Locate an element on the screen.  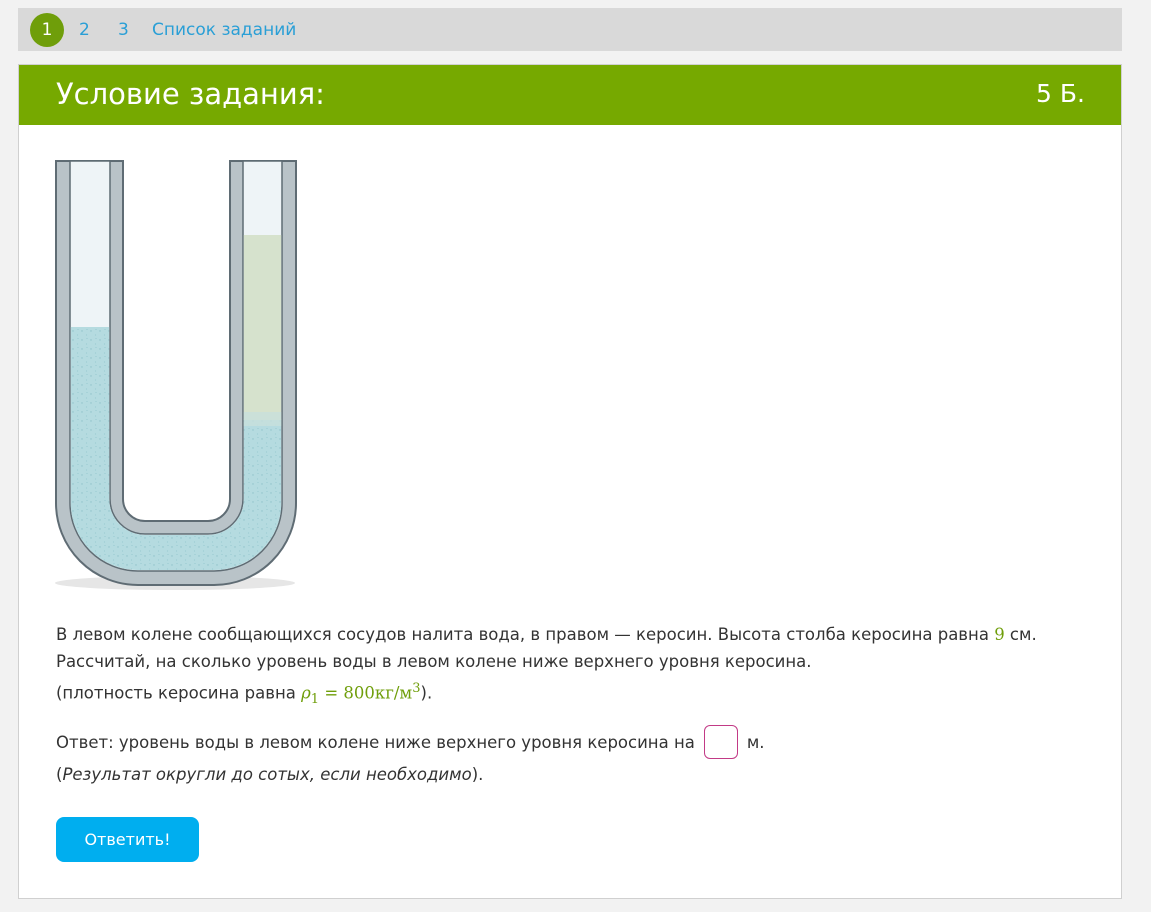
kerosene-water-boundary is located at coordinates (262, 419).